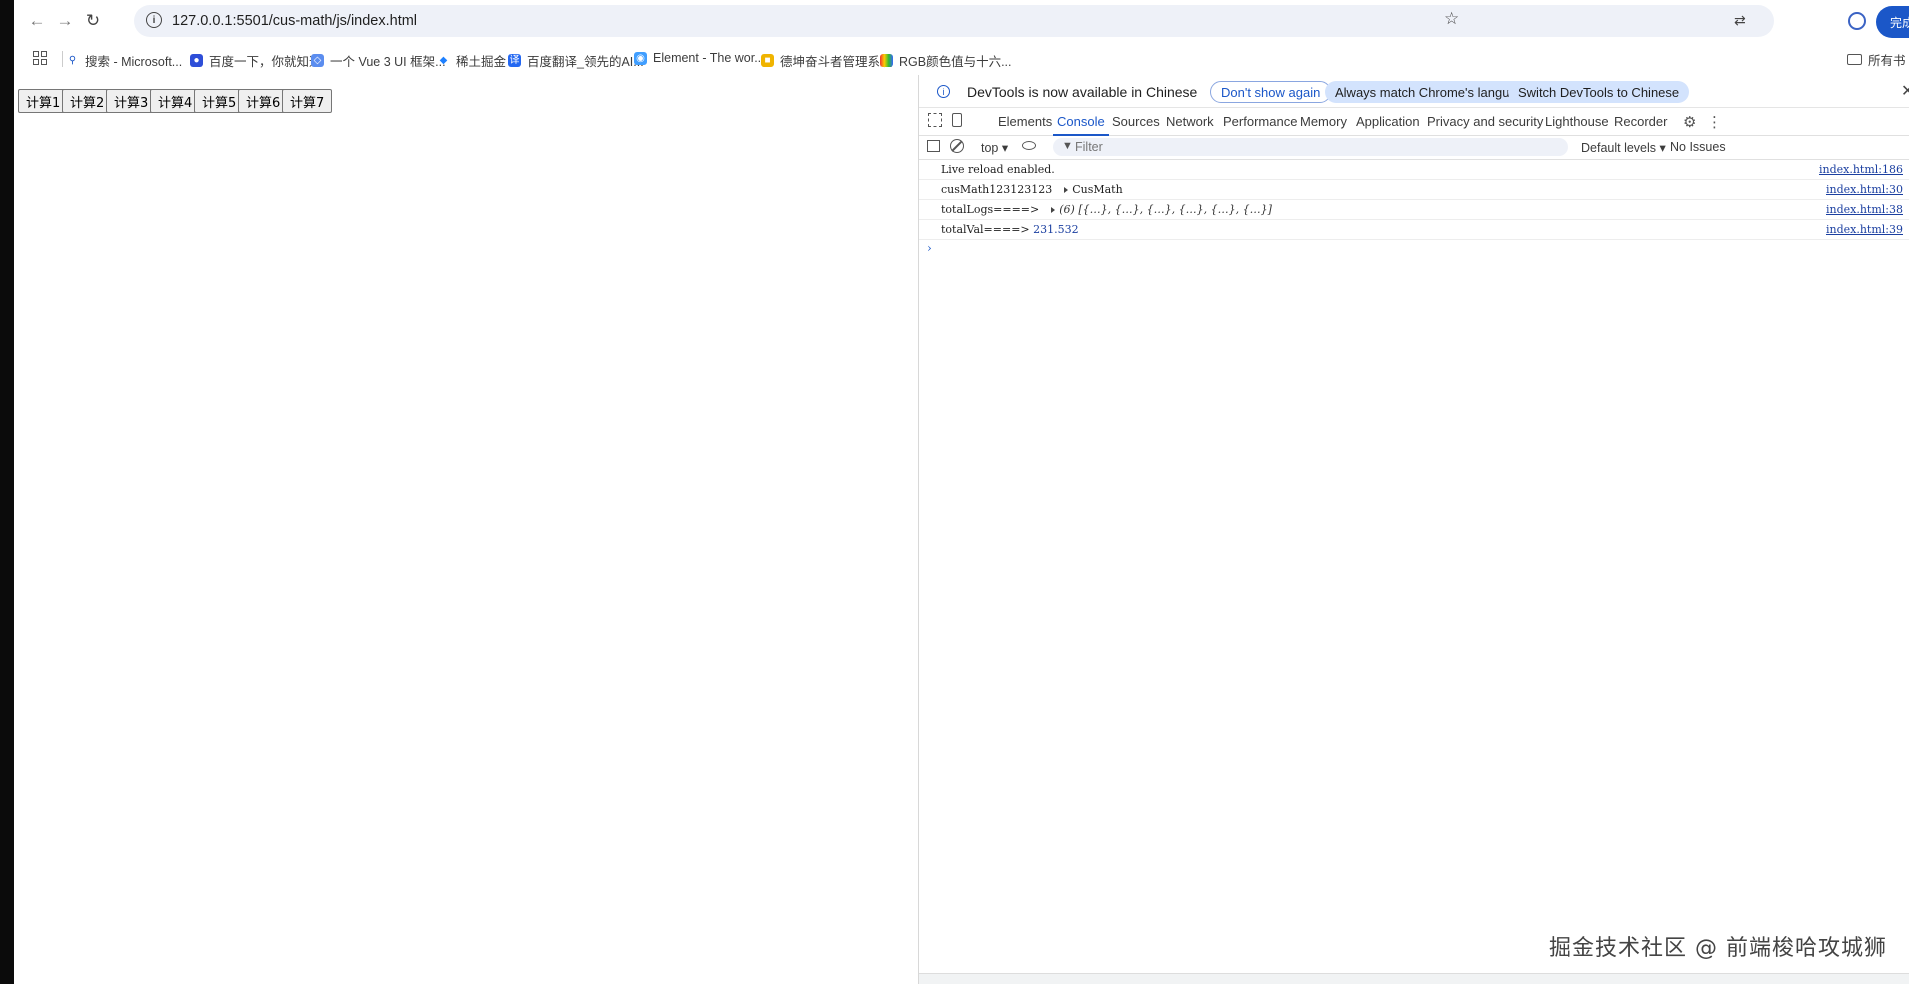 The height and width of the screenshot is (984, 1909). Describe the element at coordinates (1887, 61) in the screenshot. I see `all-bookmarks-label: 所有书` at that location.